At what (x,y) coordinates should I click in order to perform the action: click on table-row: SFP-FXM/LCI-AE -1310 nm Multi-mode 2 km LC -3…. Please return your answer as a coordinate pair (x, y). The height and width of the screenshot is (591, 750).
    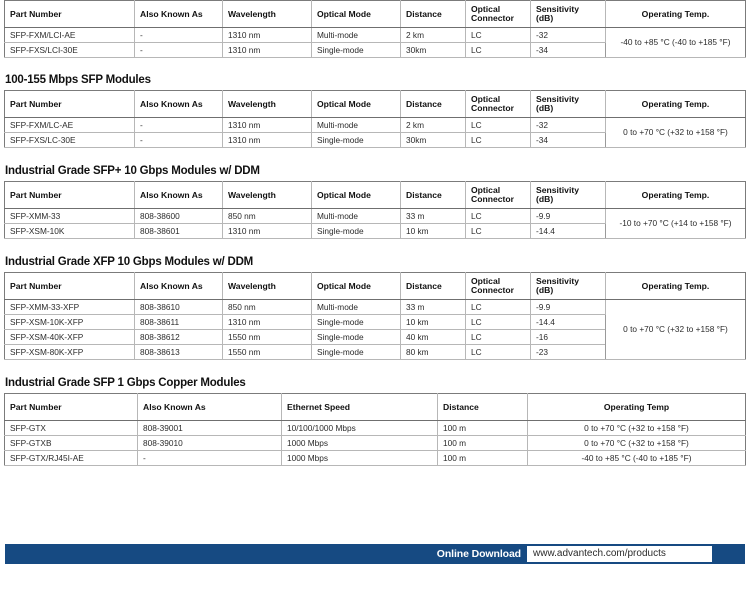
    Looking at the image, I should click on (375, 42).